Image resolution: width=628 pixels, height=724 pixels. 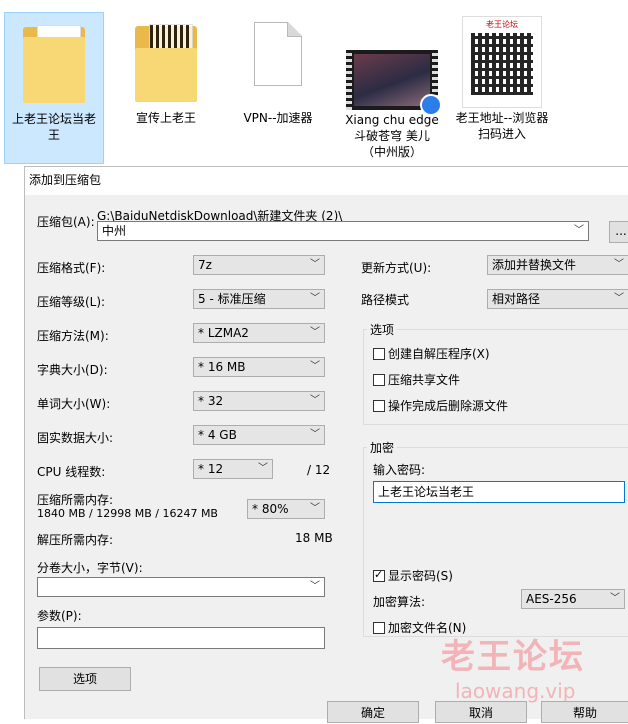 What do you see at coordinates (114, 231) in the screenshot?
I see `archive-name-value: 中州` at bounding box center [114, 231].